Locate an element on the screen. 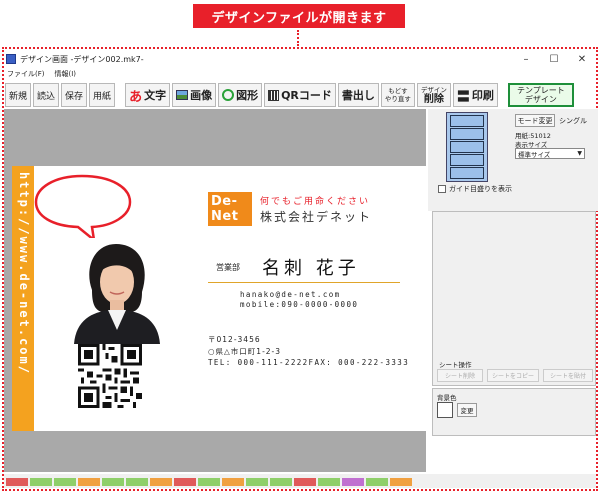 This screenshot has height=493, width=600. guide-toggle: ガイド目盛りを表示 is located at coordinates (475, 189).